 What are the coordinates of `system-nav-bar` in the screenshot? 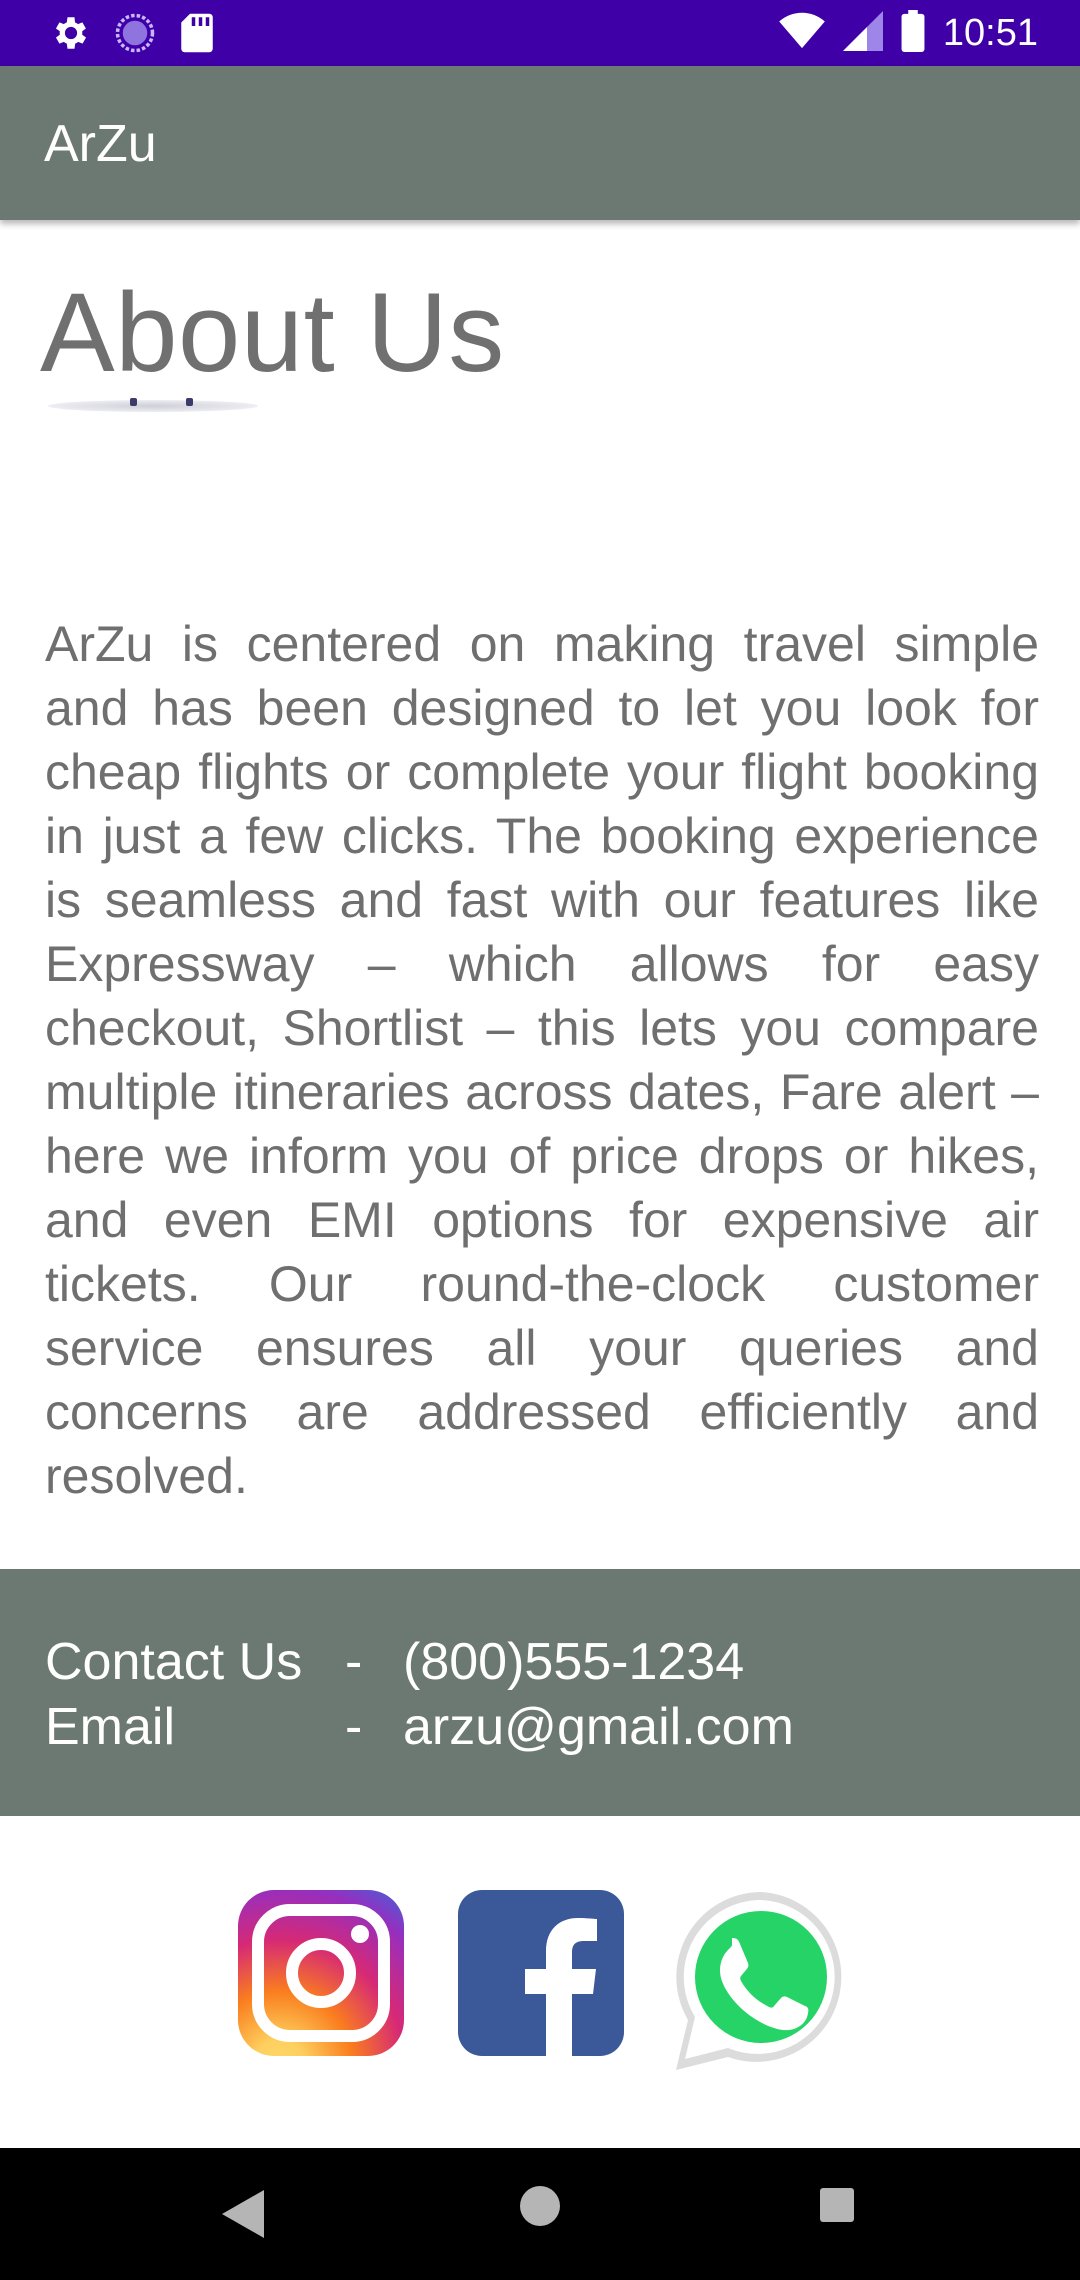 It's located at (540, 2214).